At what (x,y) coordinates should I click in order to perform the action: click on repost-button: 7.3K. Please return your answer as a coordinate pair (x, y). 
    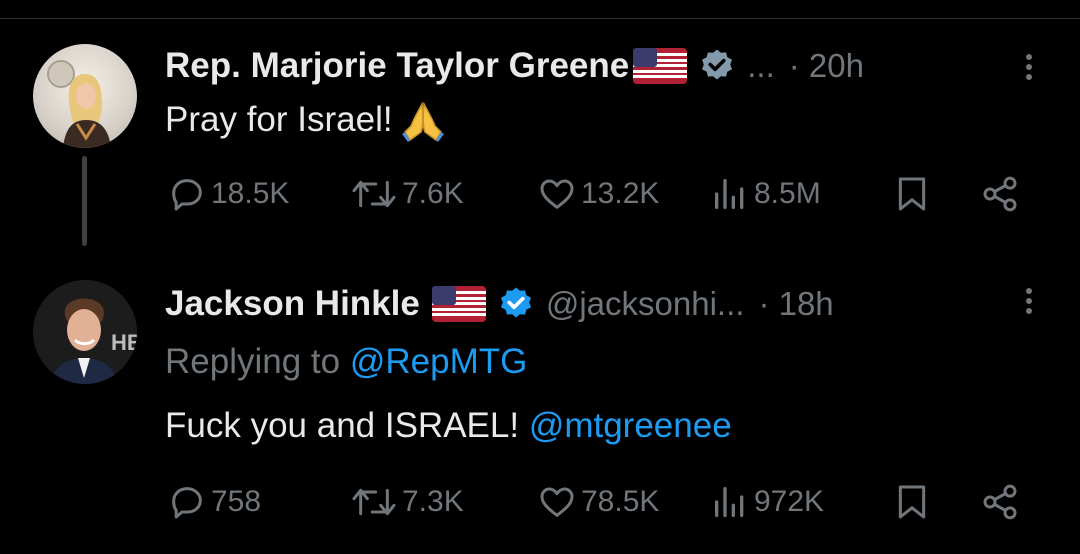
    Looking at the image, I should click on (407, 502).